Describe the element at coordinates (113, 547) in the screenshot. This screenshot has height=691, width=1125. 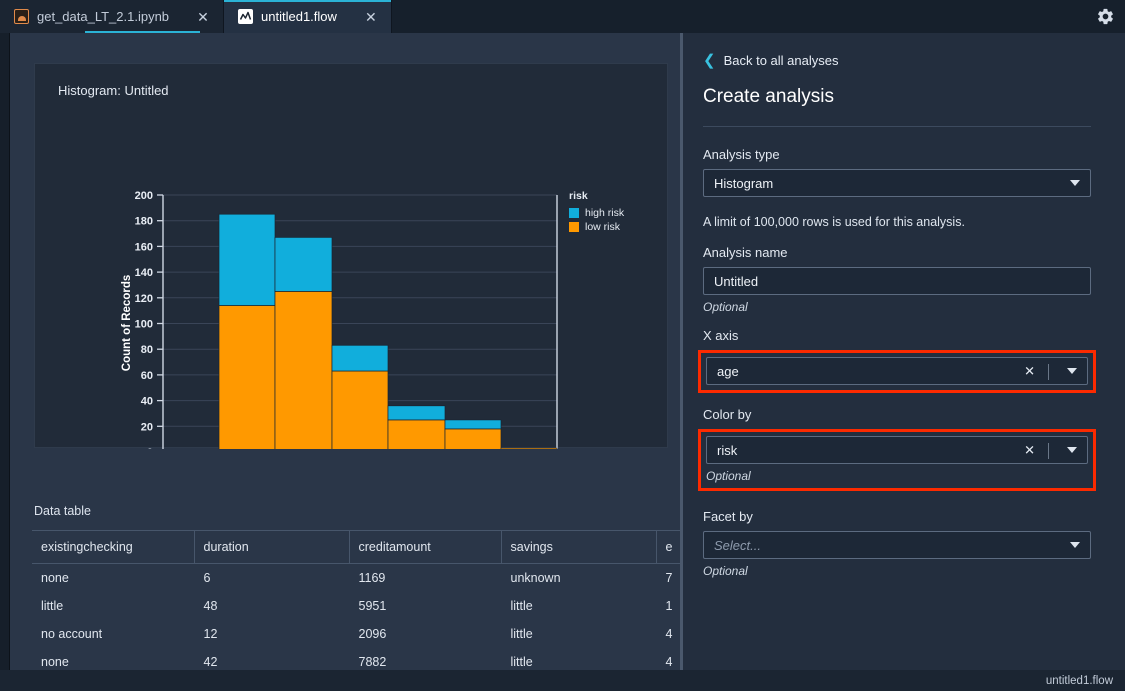
I see `column-header-existingchecking: existingchecking` at that location.